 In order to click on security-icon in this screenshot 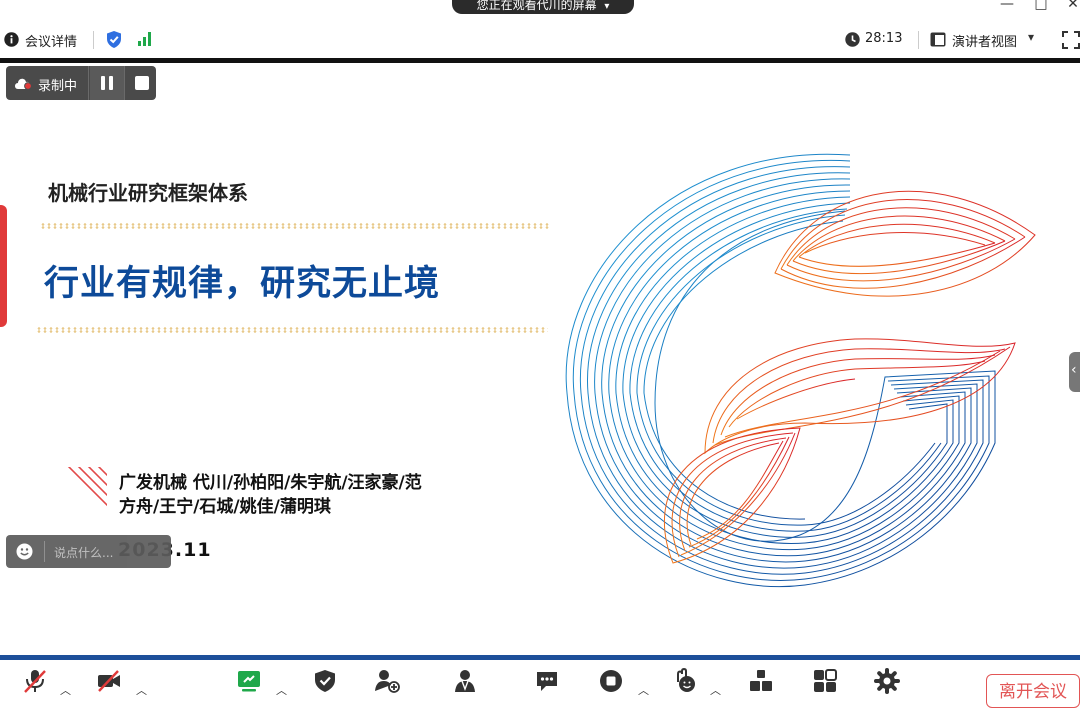, I will do `click(325, 681)`.